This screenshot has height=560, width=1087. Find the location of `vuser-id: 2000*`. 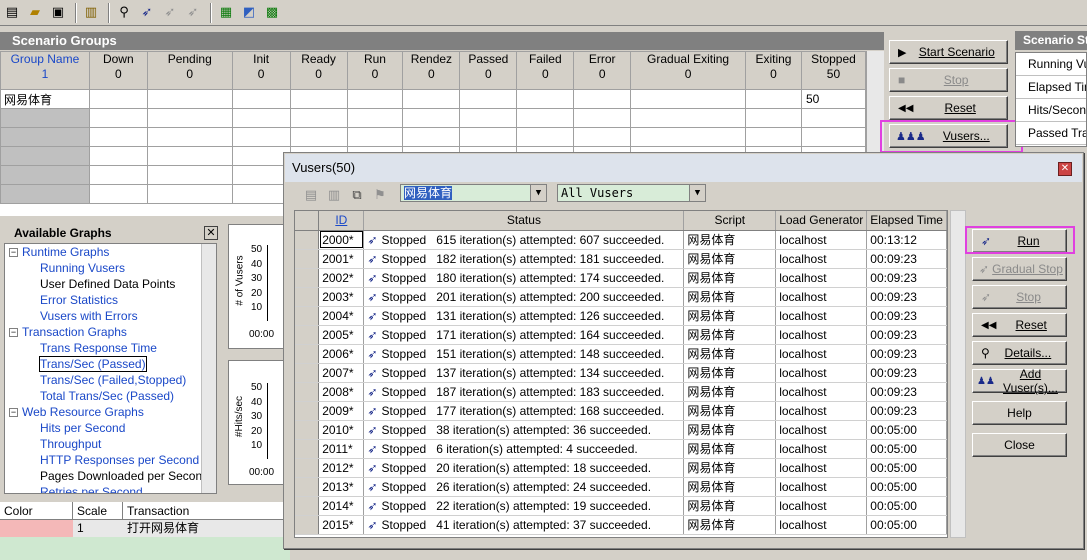

vuser-id: 2000* is located at coordinates (341, 240).